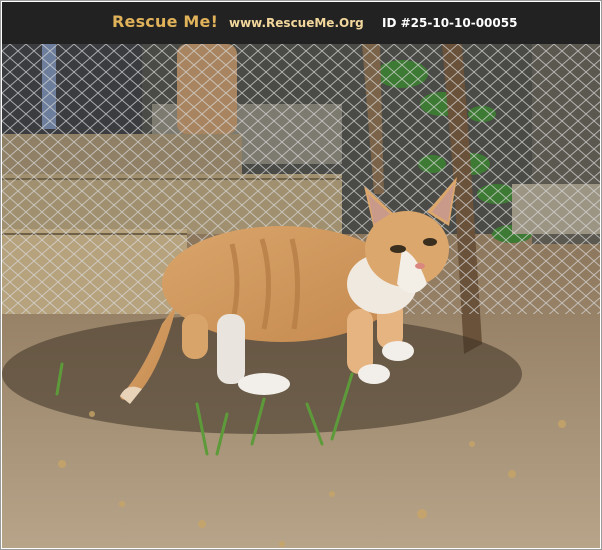 The height and width of the screenshot is (550, 602). I want to click on brand-logo-text: Rescue Me!, so click(165, 21).